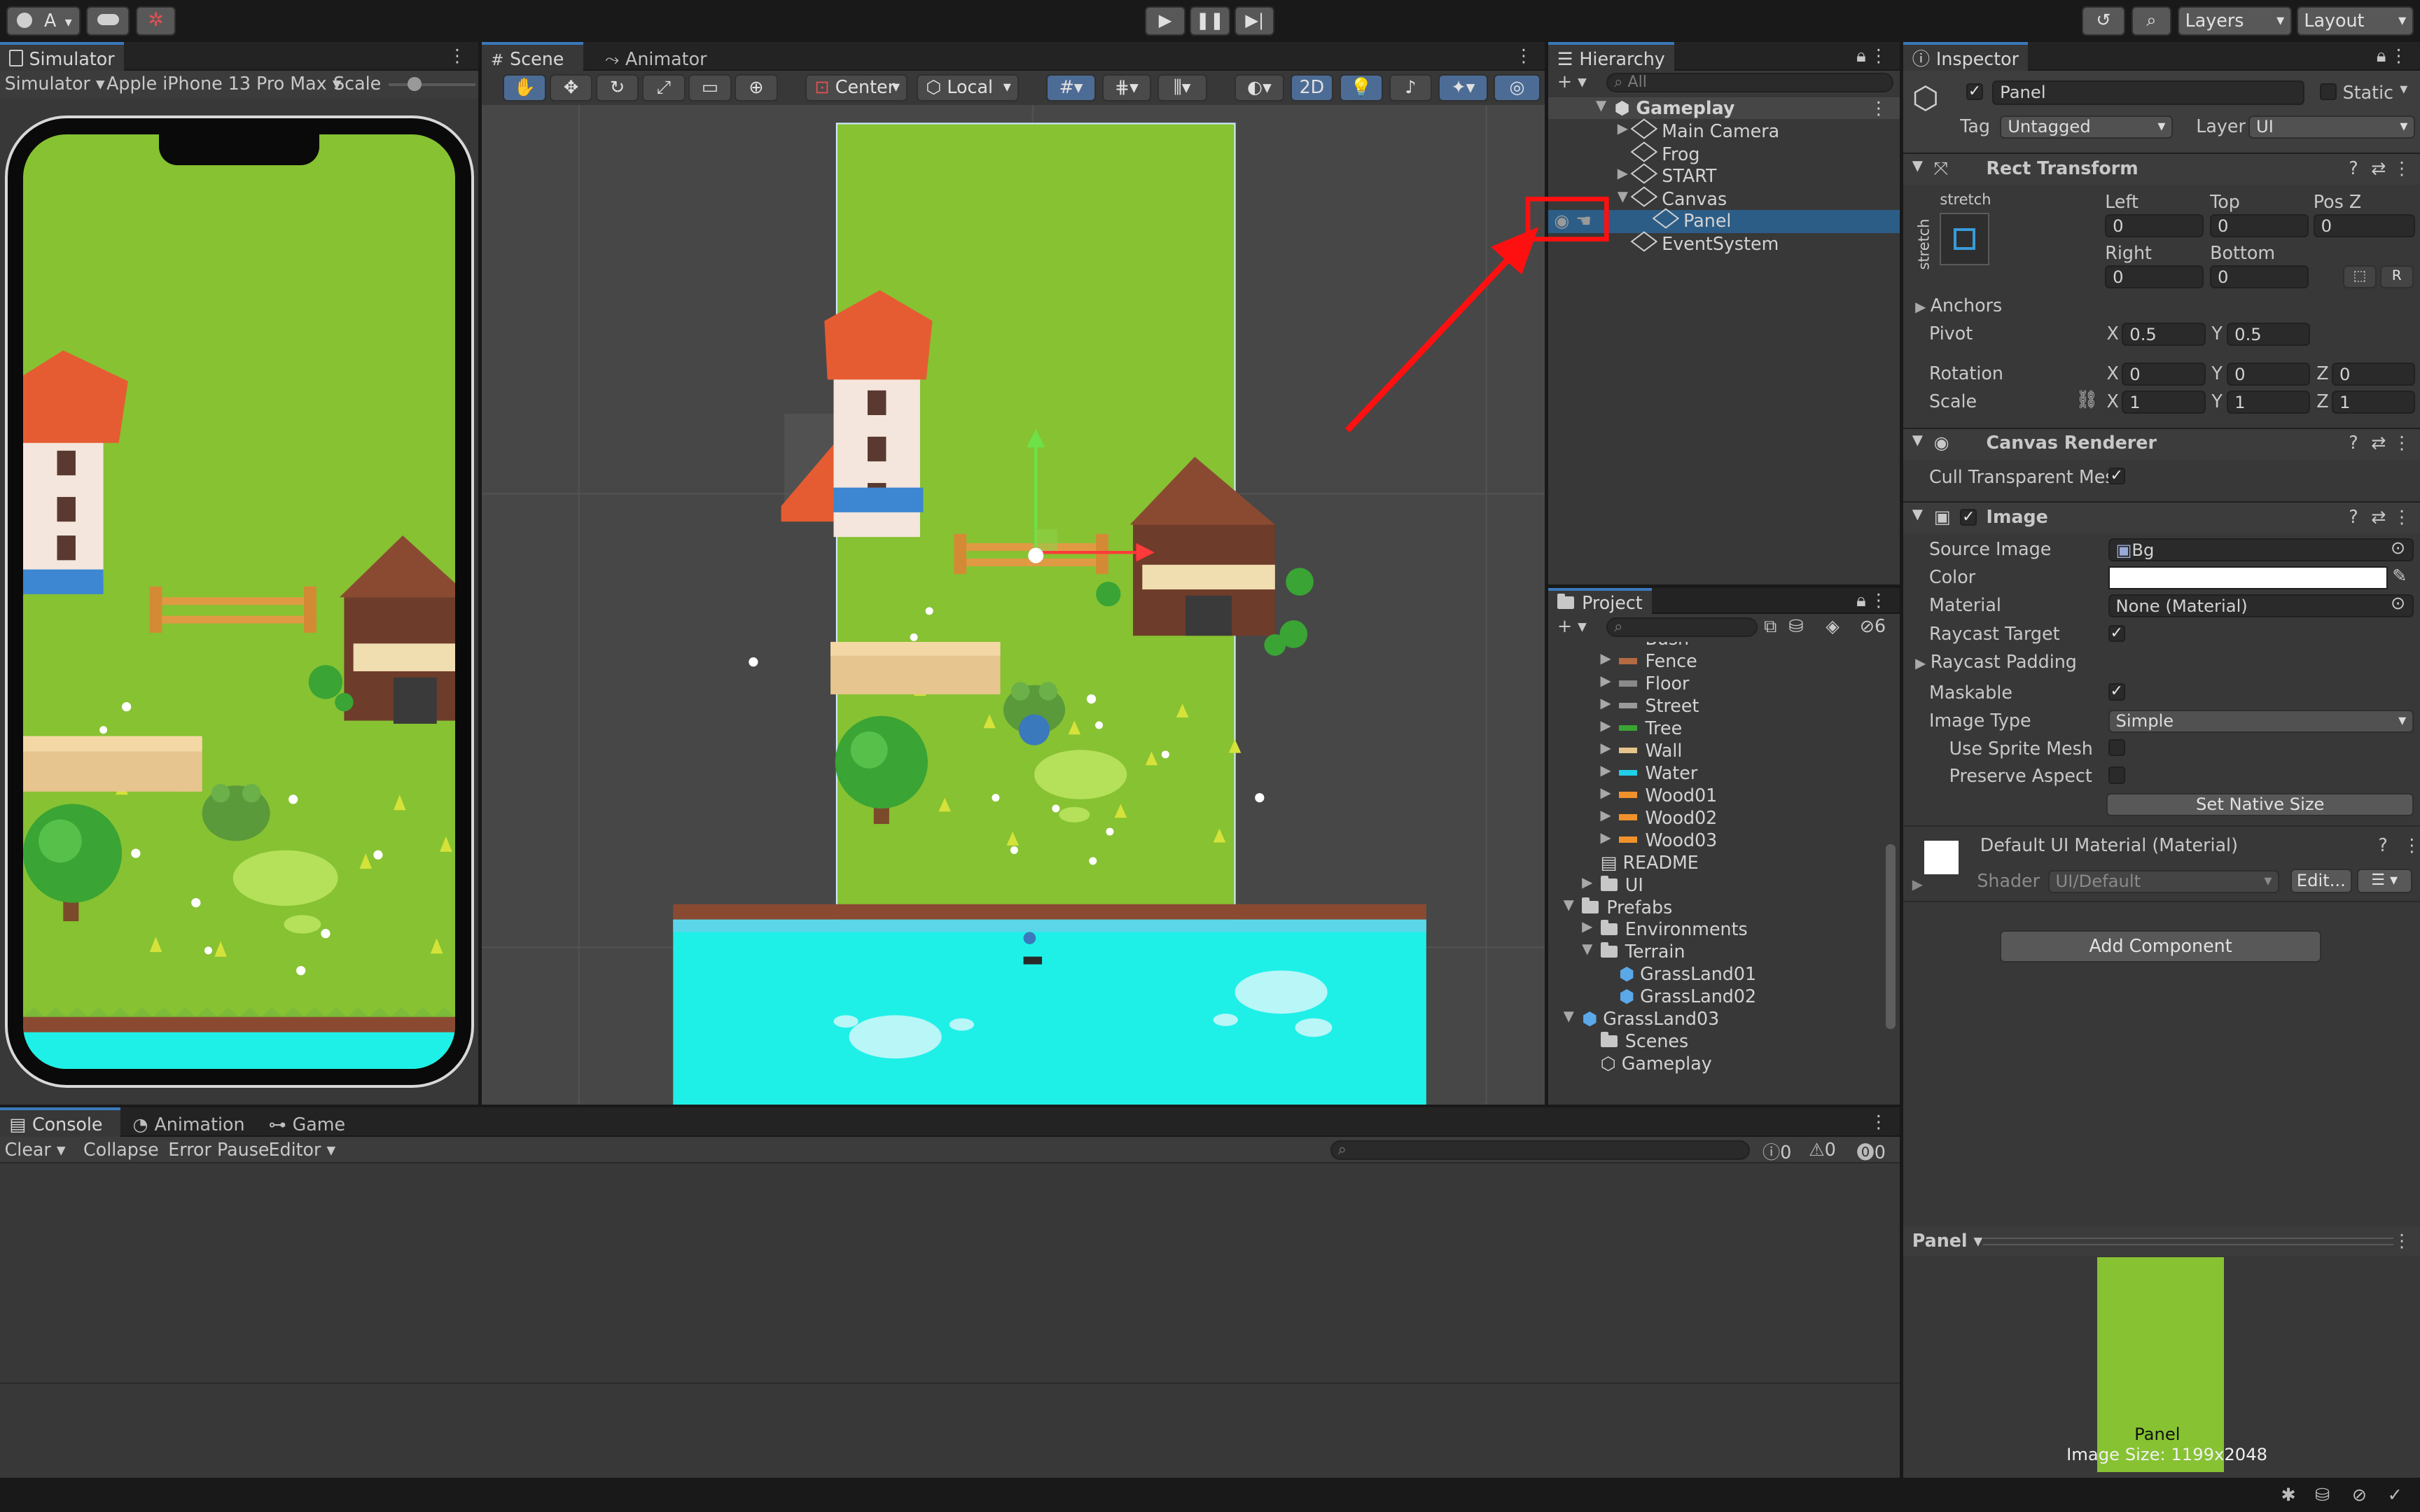 Image resolution: width=2420 pixels, height=1512 pixels. Describe the element at coordinates (2116, 633) in the screenshot. I see `raycast-target-checkbox: ✓` at that location.